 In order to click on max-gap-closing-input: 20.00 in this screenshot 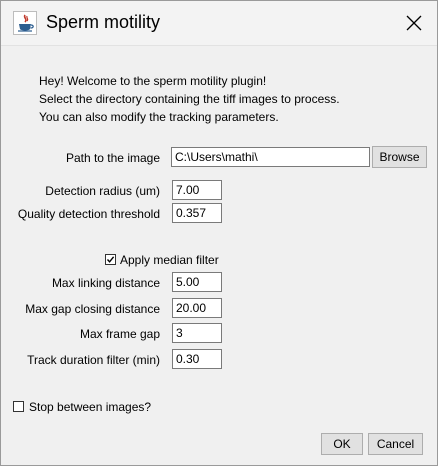, I will do `click(197, 308)`.